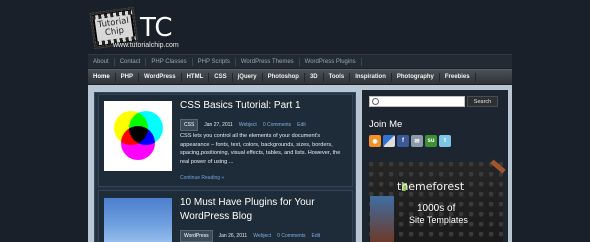 The width and height of the screenshot is (590, 242). Describe the element at coordinates (431, 186) in the screenshot. I see `ad-brand: themeforest` at that location.